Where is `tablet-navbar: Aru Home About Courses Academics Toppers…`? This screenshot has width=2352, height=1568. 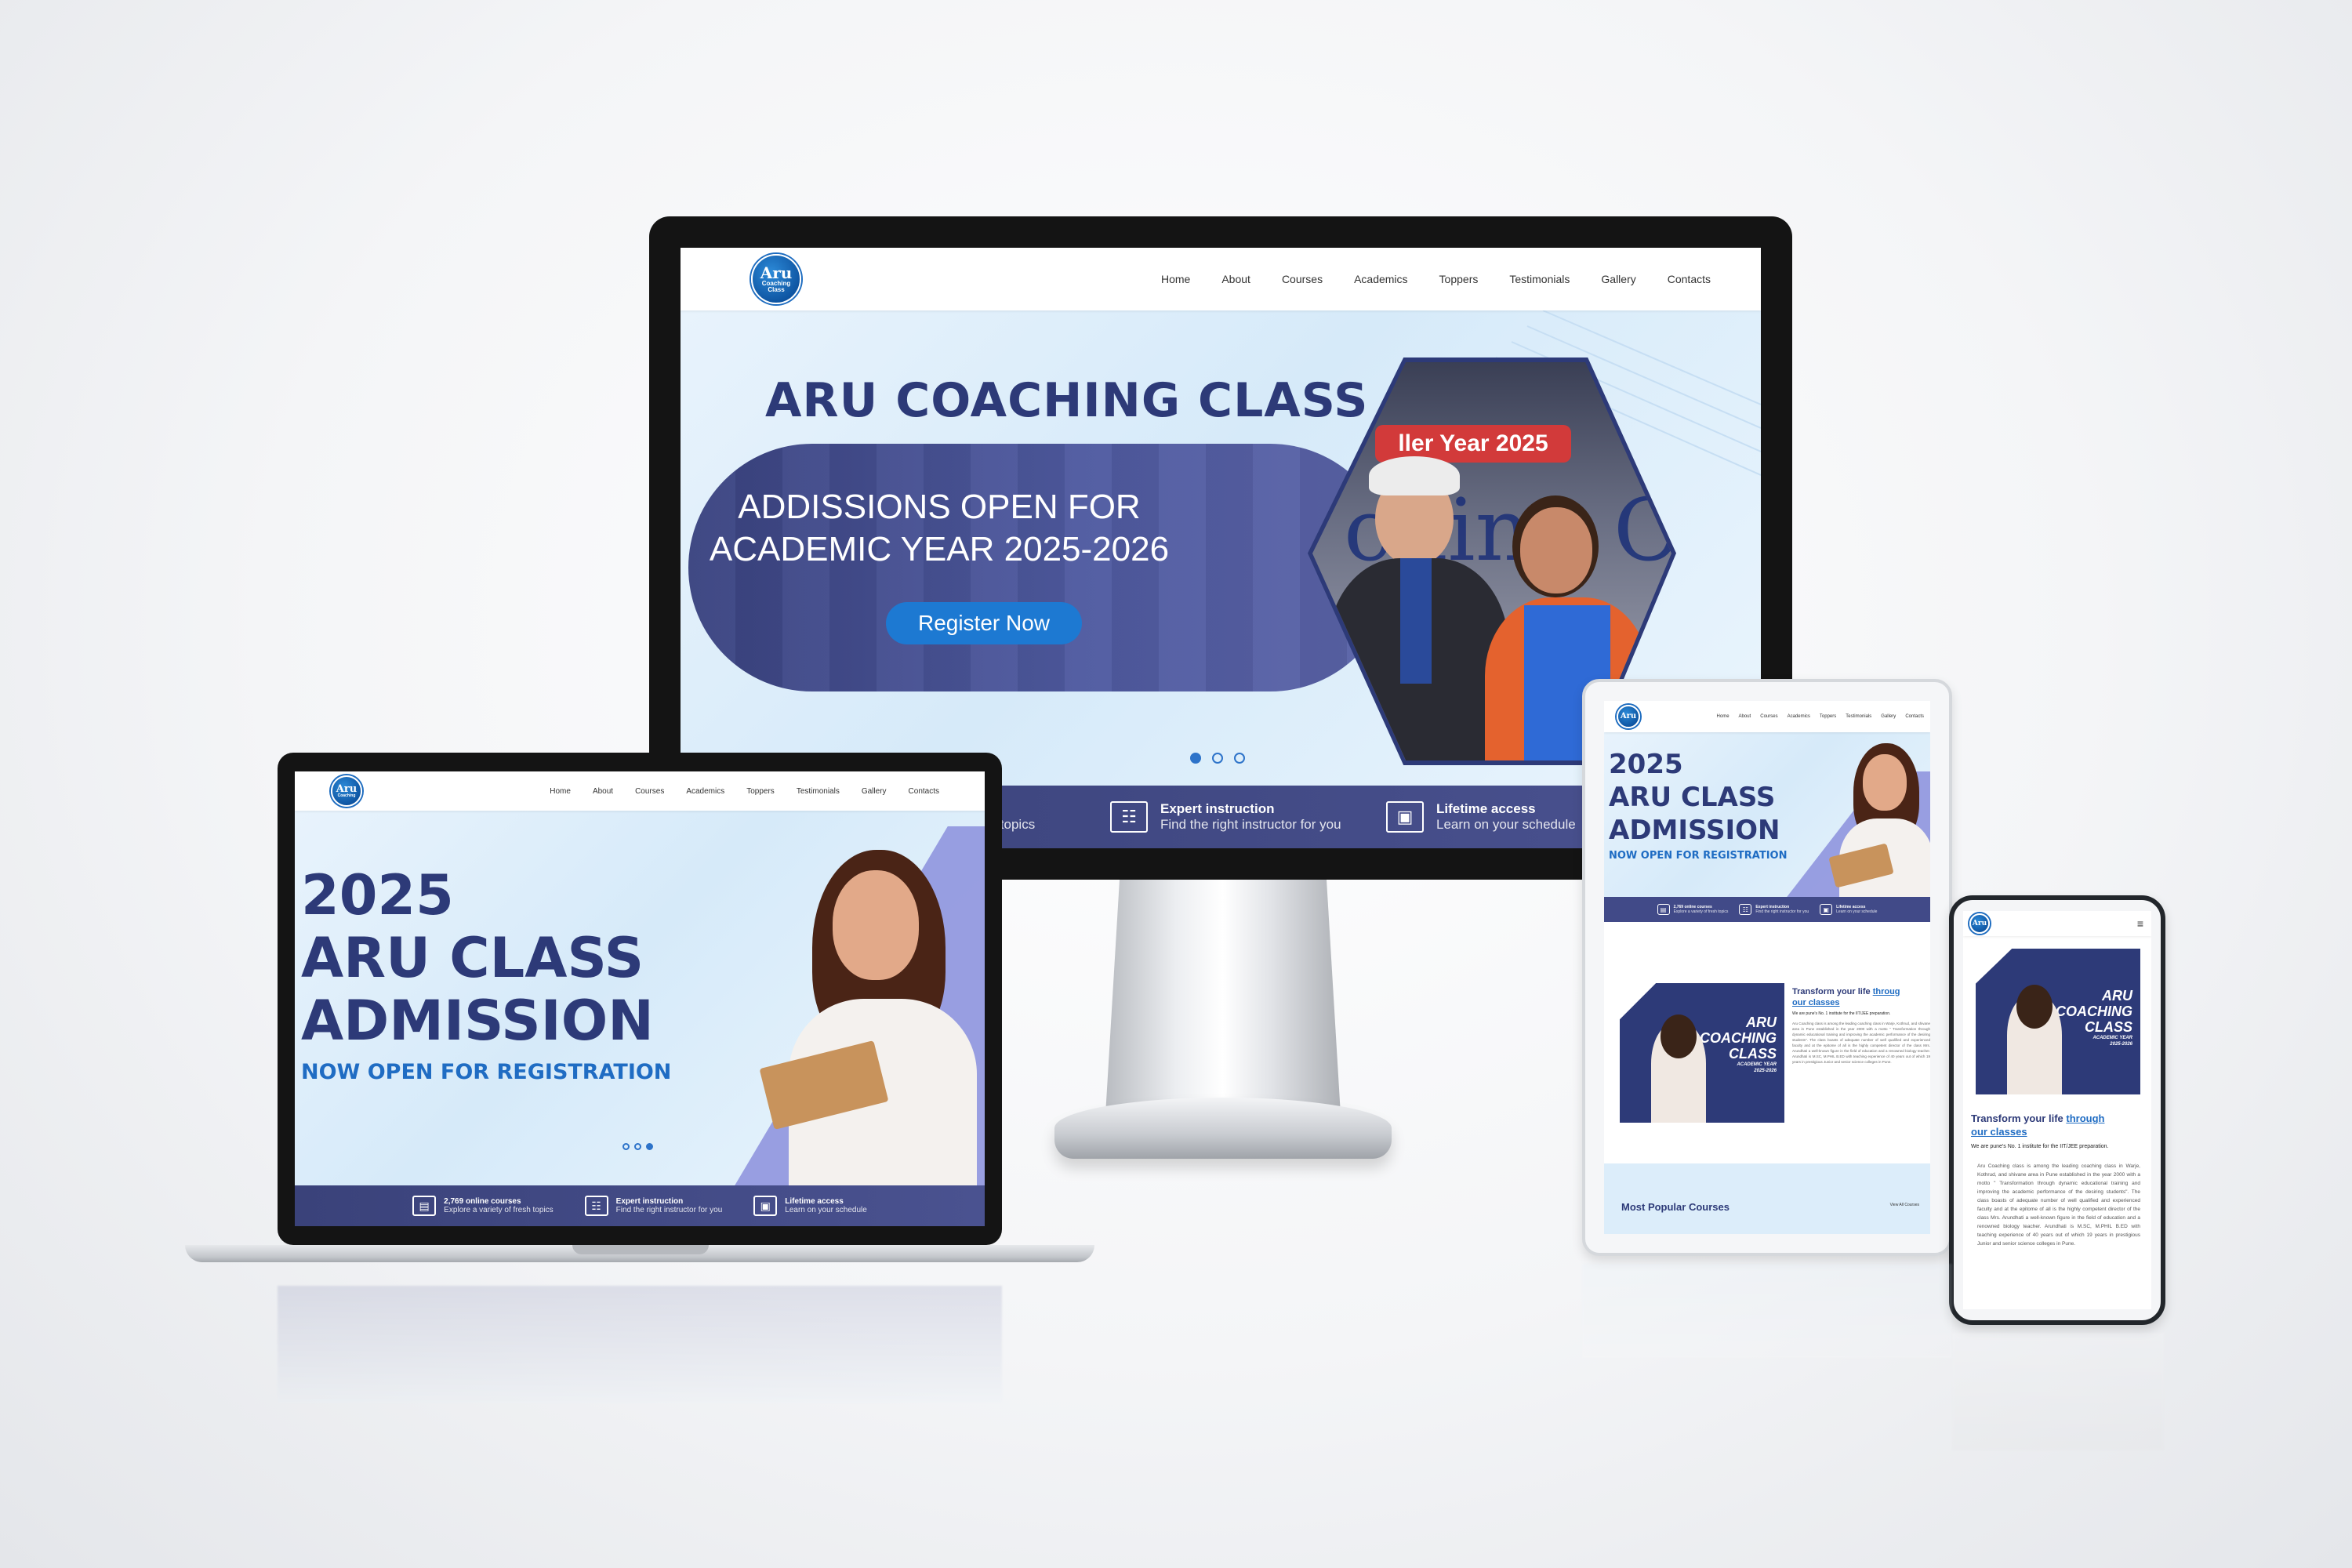
tablet-navbar: Aru Home About Courses Academics Toppers… is located at coordinates (1767, 716).